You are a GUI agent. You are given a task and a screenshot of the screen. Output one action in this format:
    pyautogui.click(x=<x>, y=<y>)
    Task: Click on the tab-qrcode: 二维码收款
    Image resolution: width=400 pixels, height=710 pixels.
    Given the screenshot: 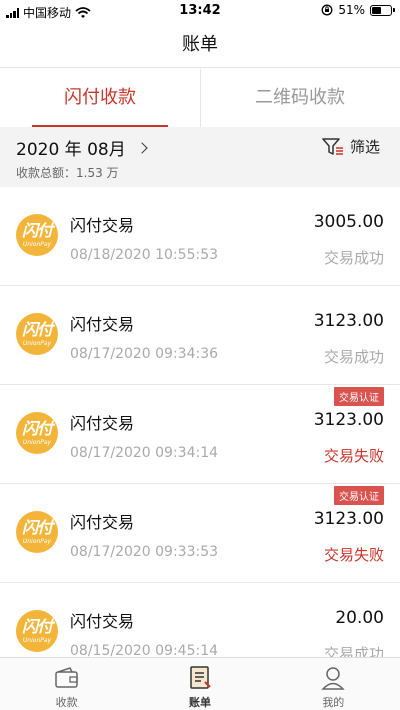 What is the action you would take?
    pyautogui.click(x=300, y=98)
    